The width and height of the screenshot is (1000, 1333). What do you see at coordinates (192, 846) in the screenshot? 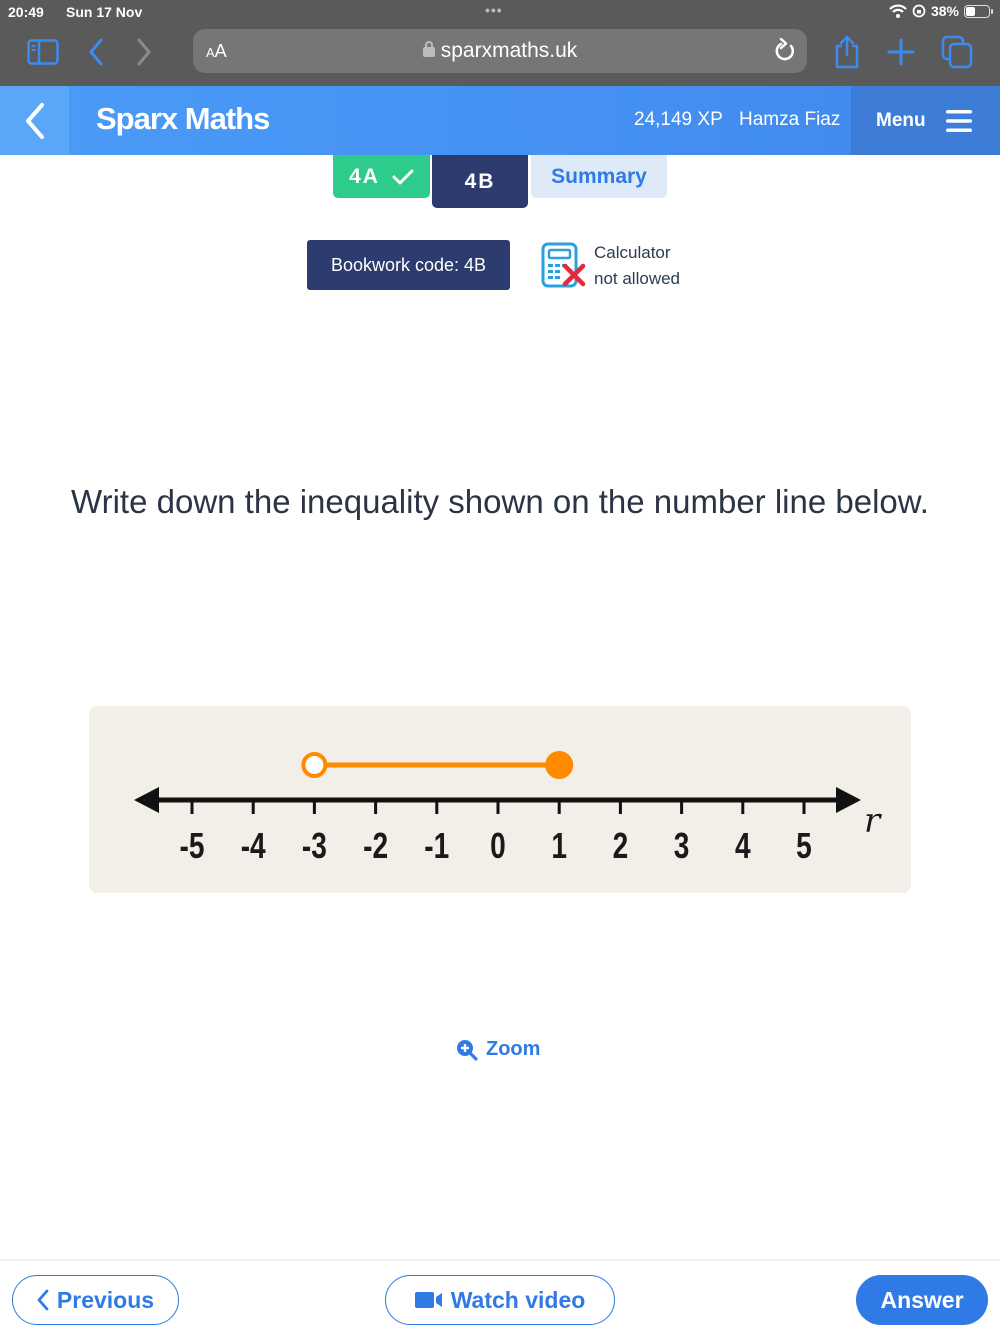
I see `tick-label: -5` at bounding box center [192, 846].